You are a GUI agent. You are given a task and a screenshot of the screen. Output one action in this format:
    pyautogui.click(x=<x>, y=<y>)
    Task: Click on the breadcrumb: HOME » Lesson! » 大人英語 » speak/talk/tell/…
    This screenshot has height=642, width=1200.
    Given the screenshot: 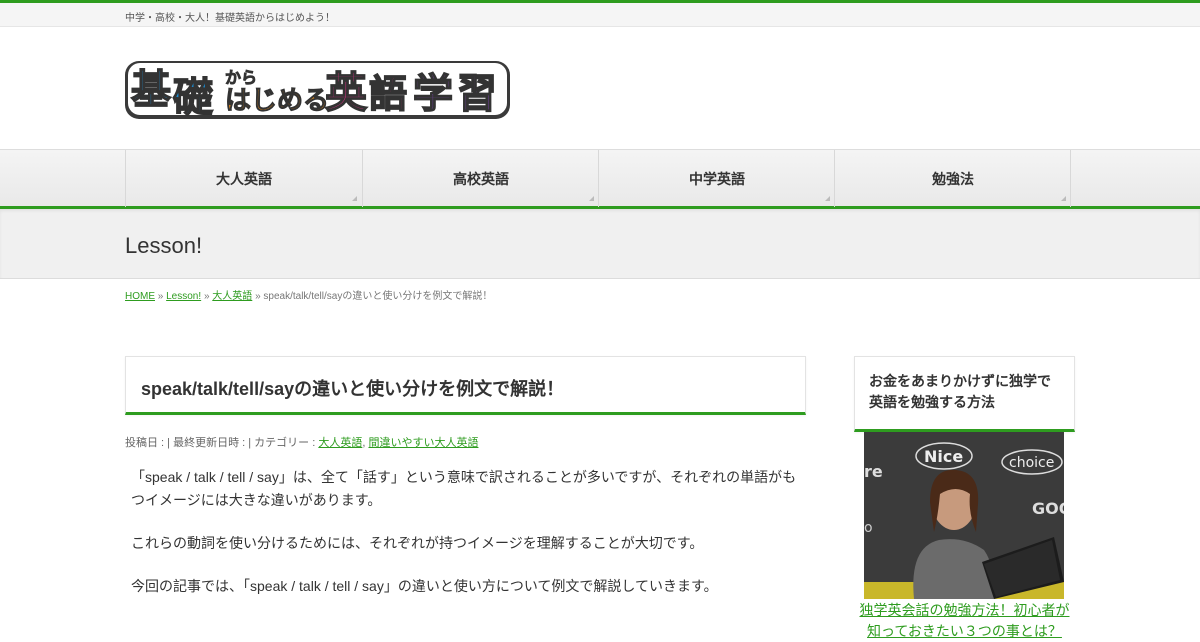 What is the action you would take?
    pyautogui.click(x=308, y=294)
    